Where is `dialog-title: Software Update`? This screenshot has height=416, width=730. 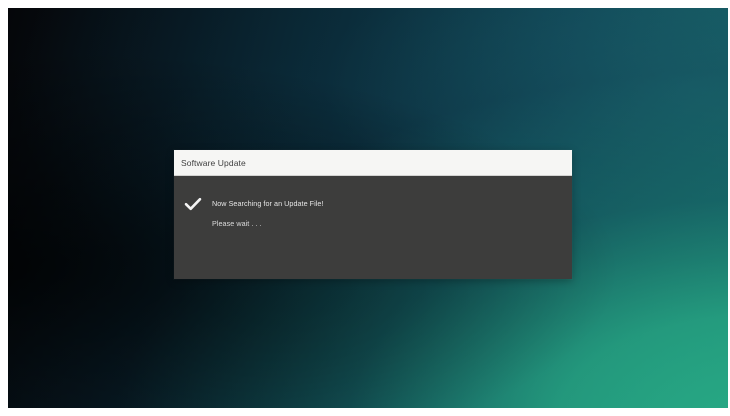 dialog-title: Software Update is located at coordinates (213, 162).